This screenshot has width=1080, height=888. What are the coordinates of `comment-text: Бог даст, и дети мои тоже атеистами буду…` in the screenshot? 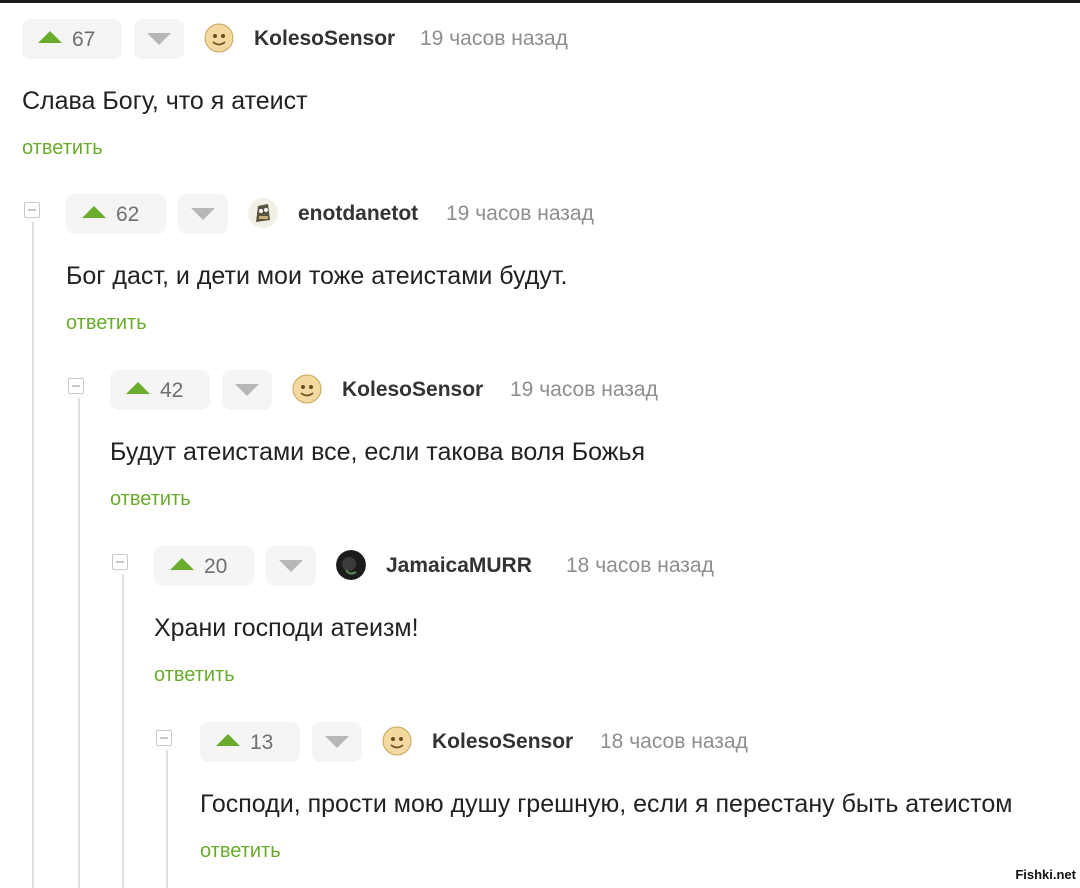 It's located at (317, 276).